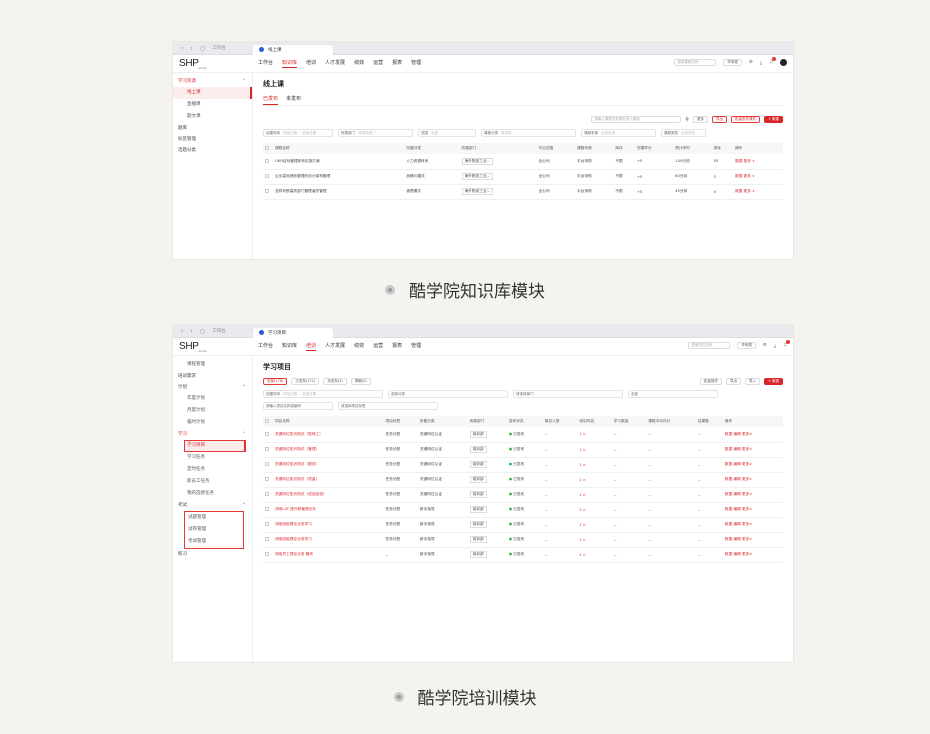 Image resolution: width=930 pixels, height=734 pixels. I want to click on browser-tab: 学习项目, so click(293, 332).